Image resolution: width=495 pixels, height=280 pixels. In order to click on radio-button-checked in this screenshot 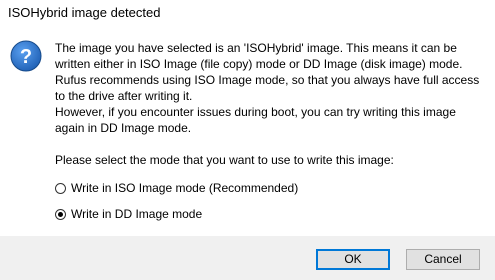, I will do `click(60, 214)`.